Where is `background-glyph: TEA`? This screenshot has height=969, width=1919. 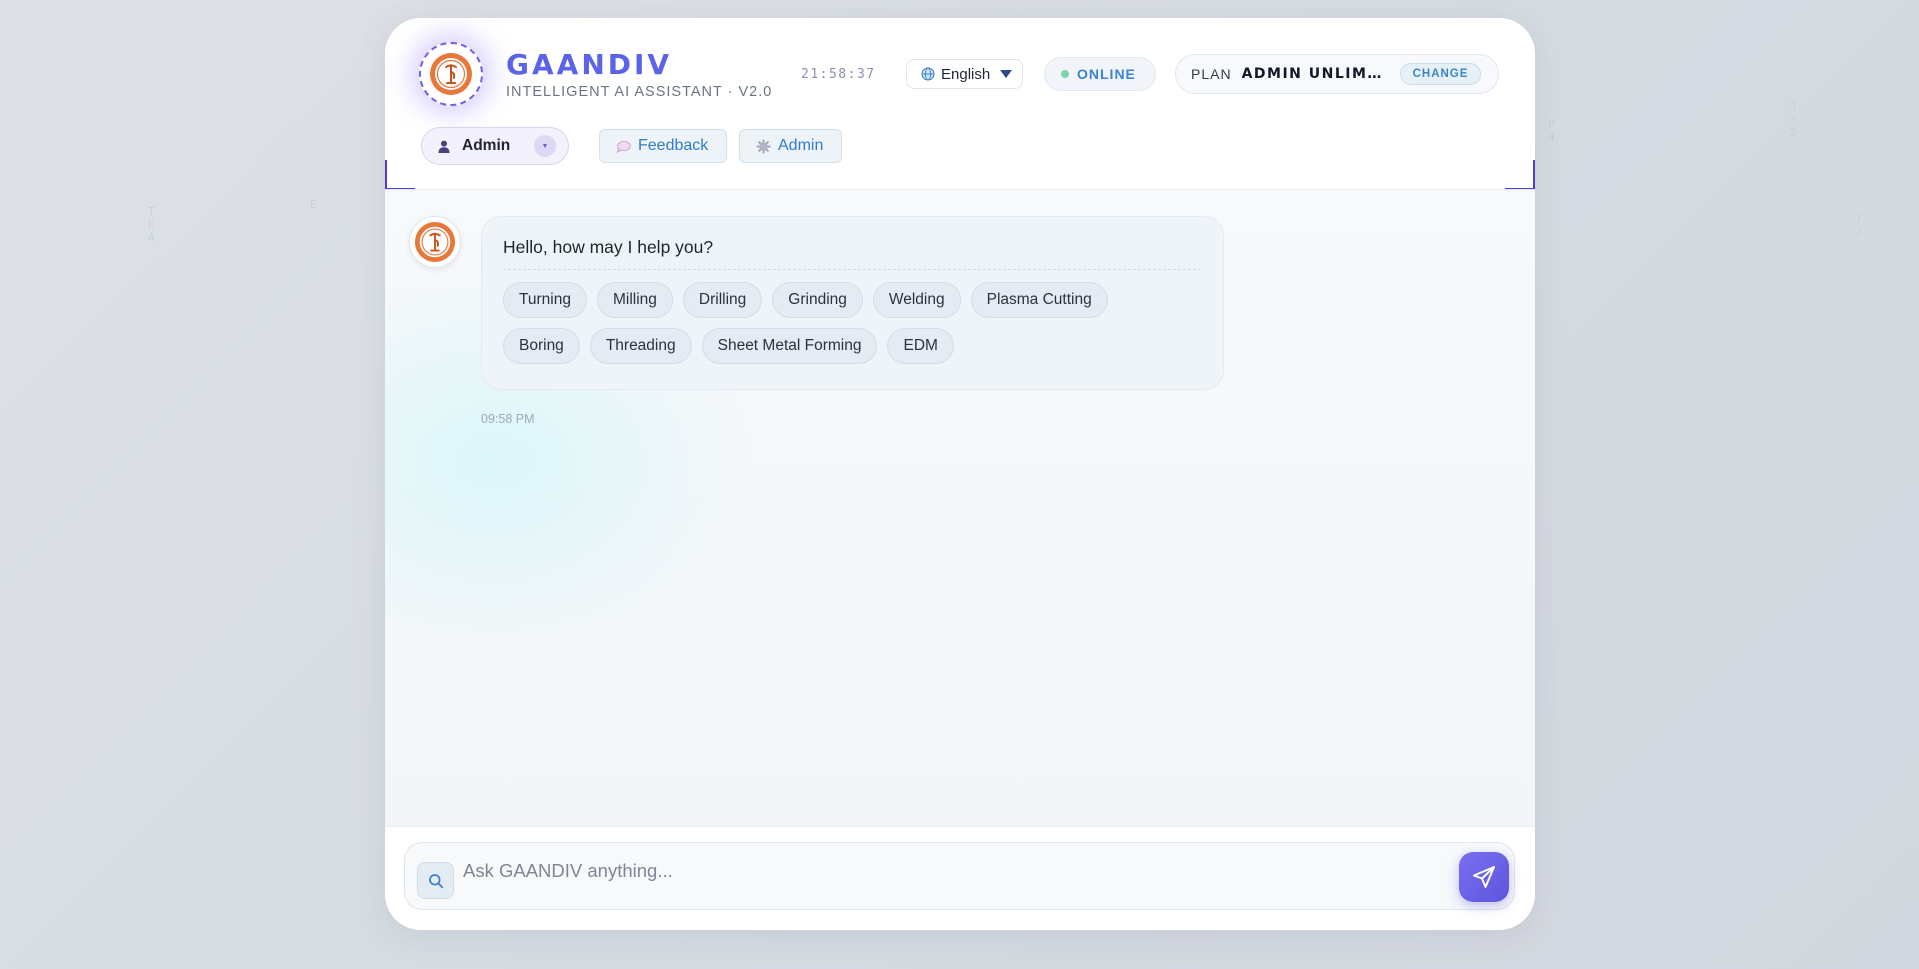 background-glyph: TEA is located at coordinates (151, 224).